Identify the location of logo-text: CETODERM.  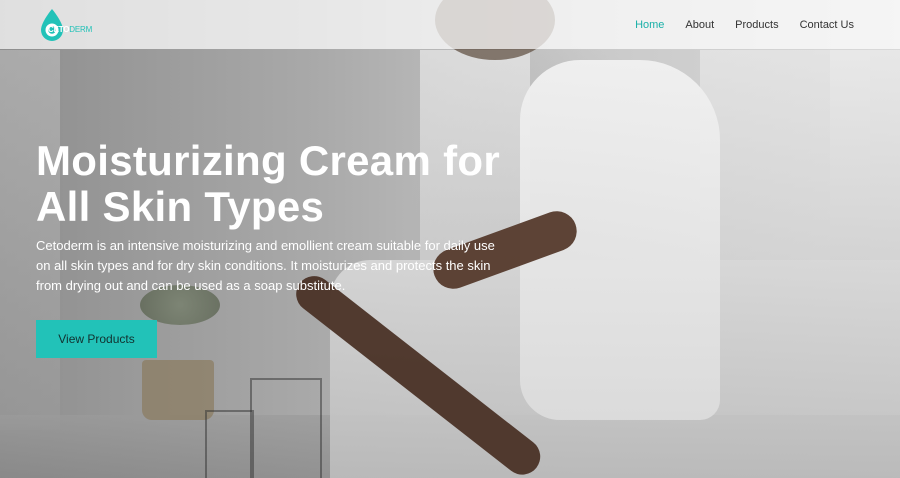
(70, 29).